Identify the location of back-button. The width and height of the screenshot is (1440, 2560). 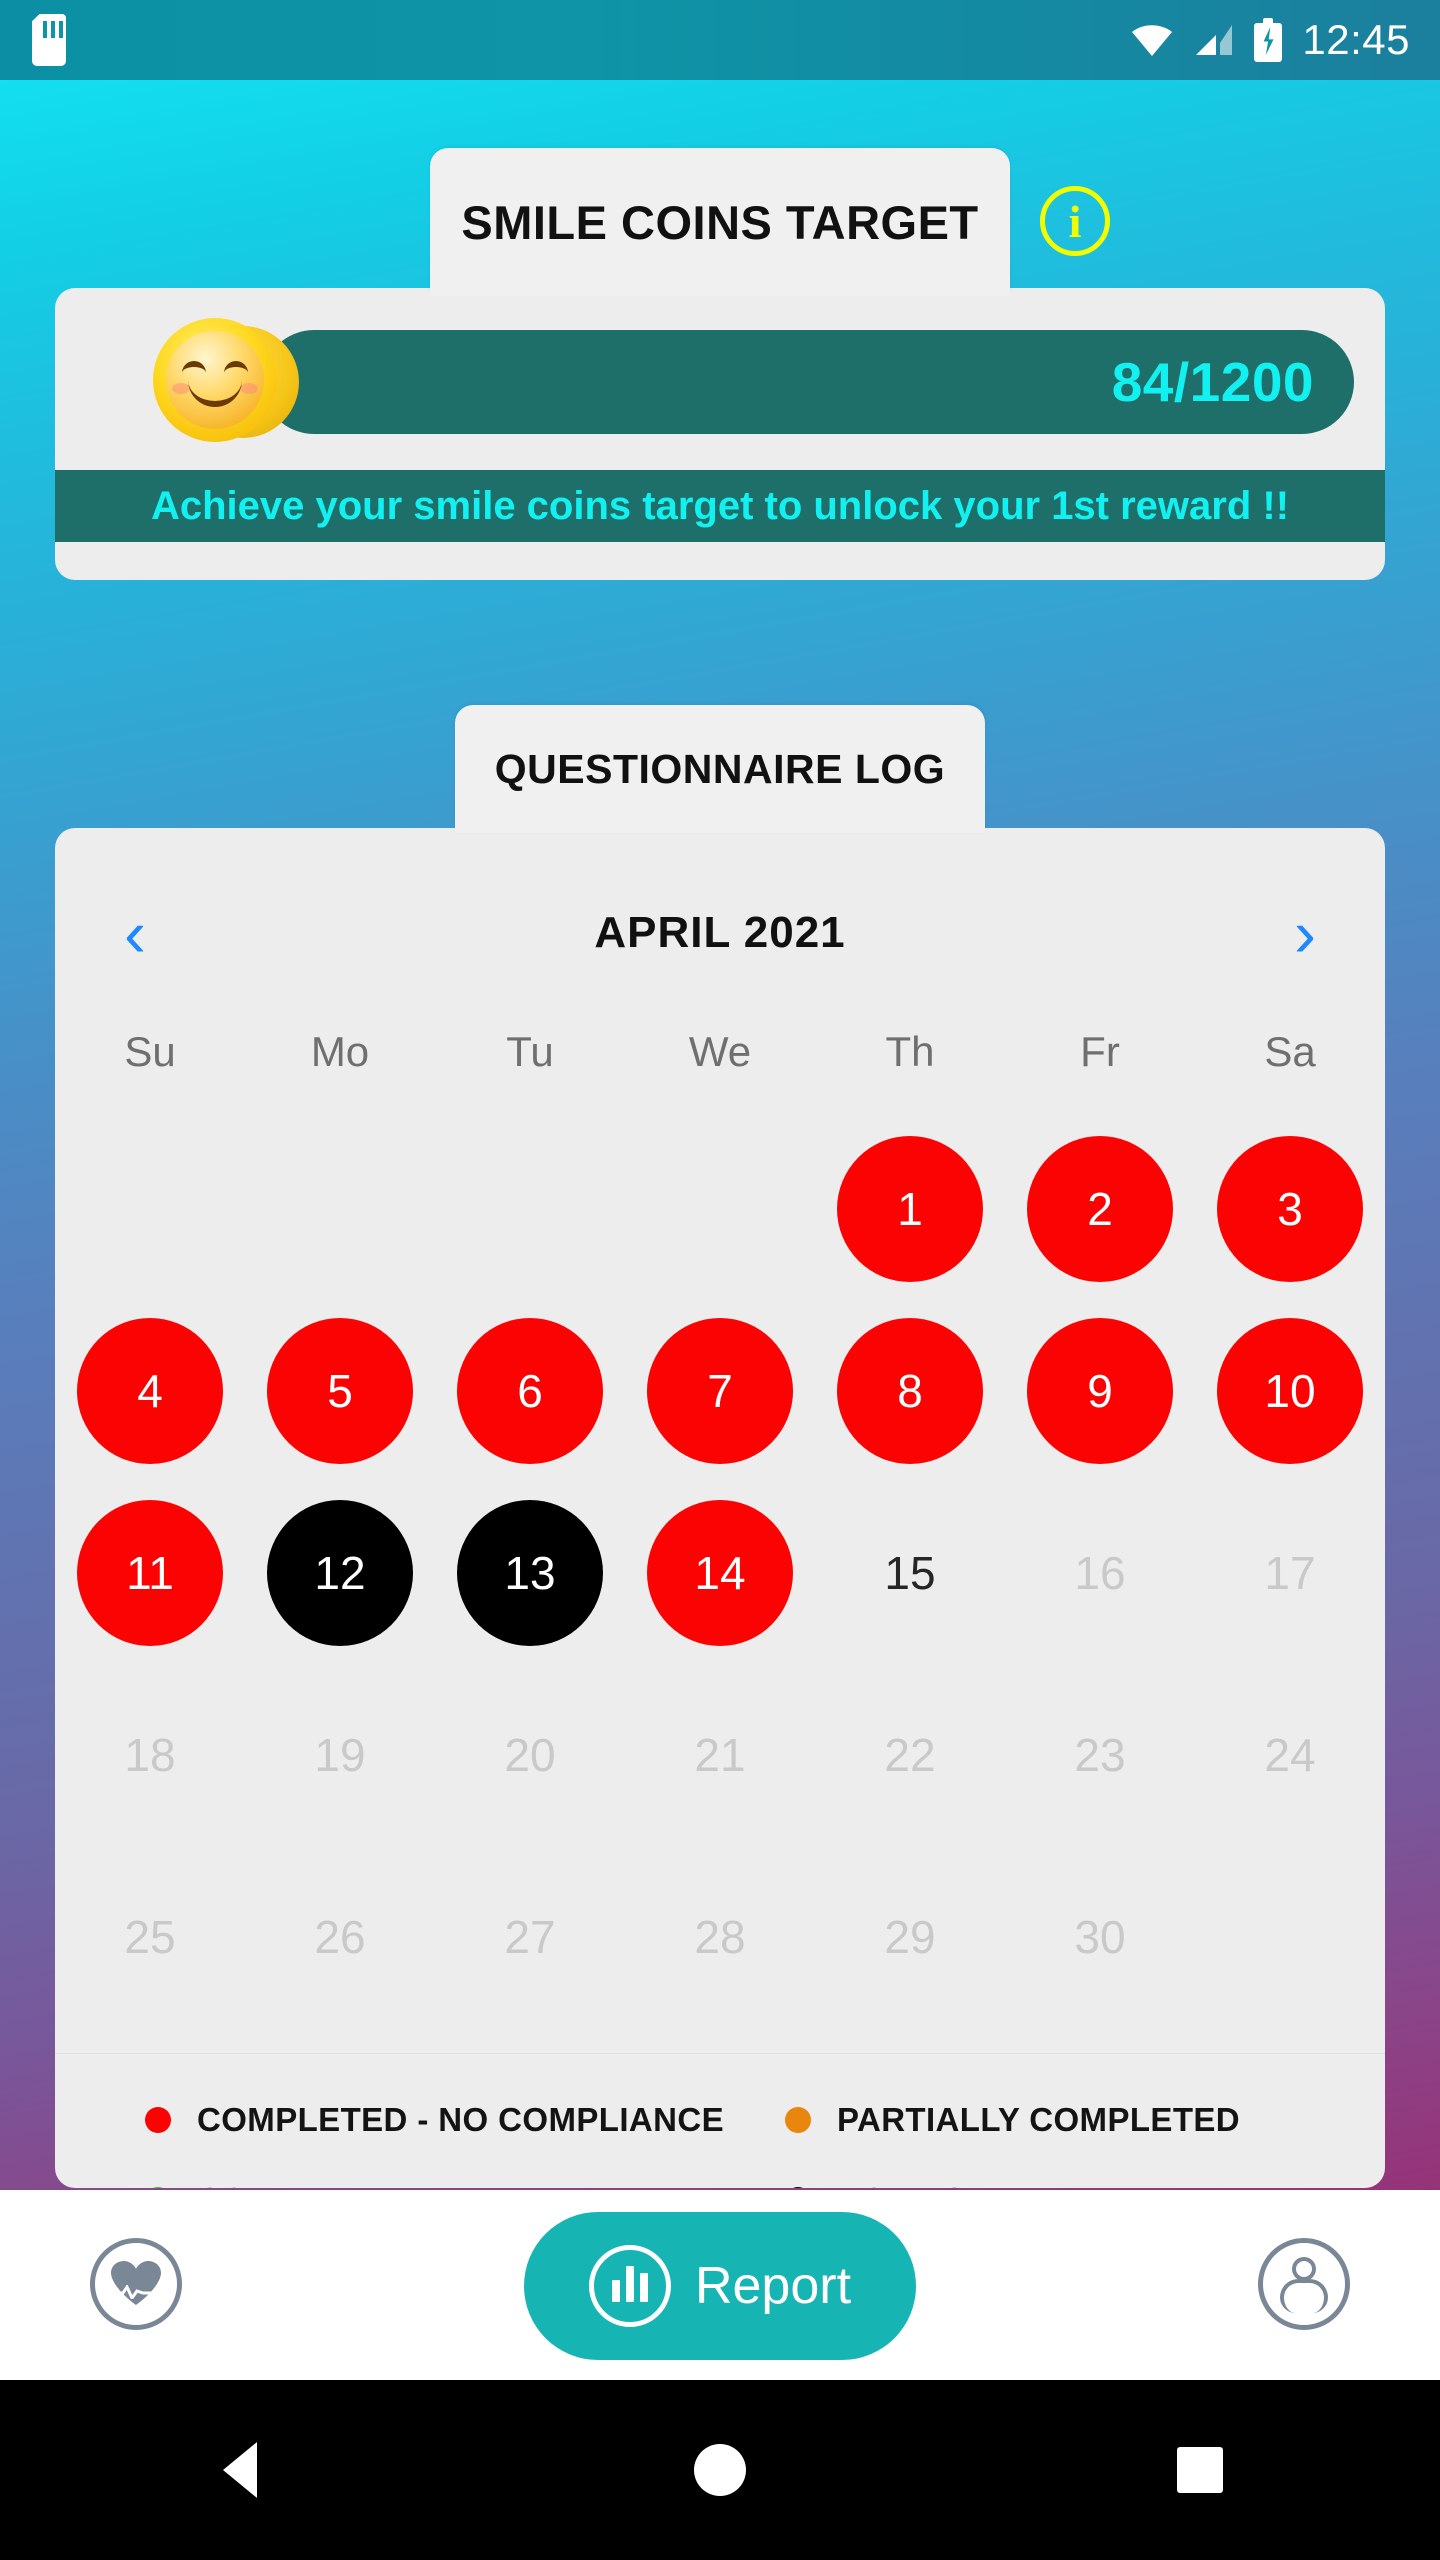
(240, 2470).